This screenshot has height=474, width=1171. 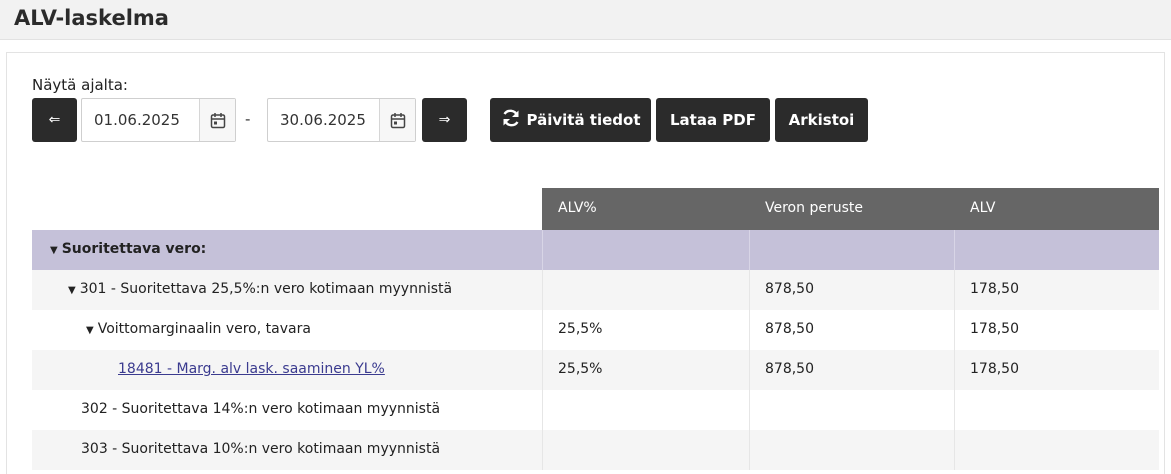 I want to click on row-label: ▼ Suoritettava vero:, so click(x=128, y=249).